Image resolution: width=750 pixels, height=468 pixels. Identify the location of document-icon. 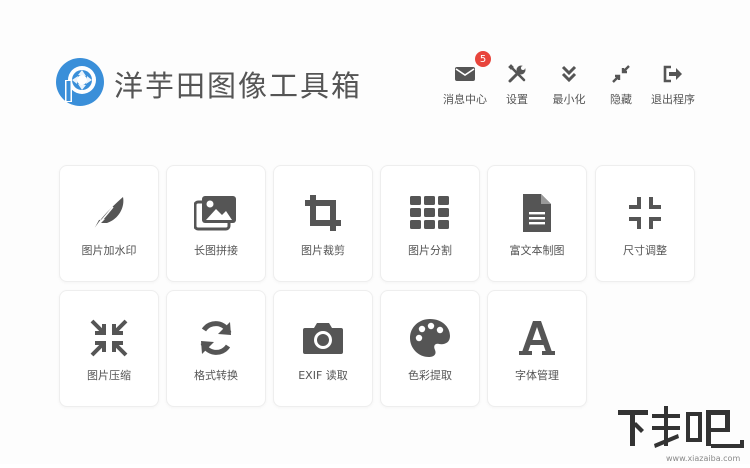
(537, 213).